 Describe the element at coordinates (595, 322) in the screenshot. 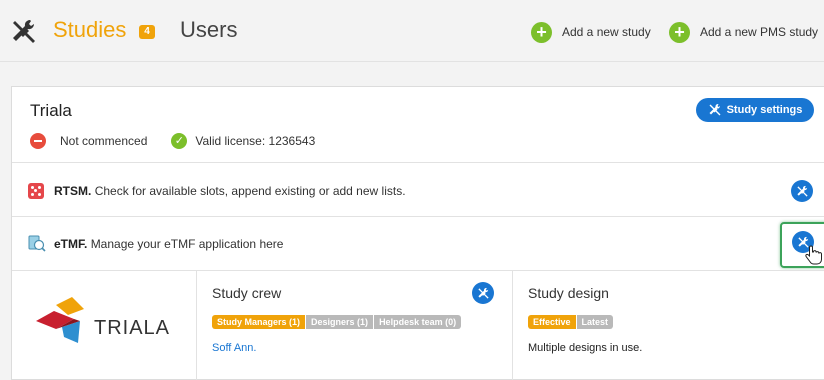

I see `tag-latest: Latest` at that location.